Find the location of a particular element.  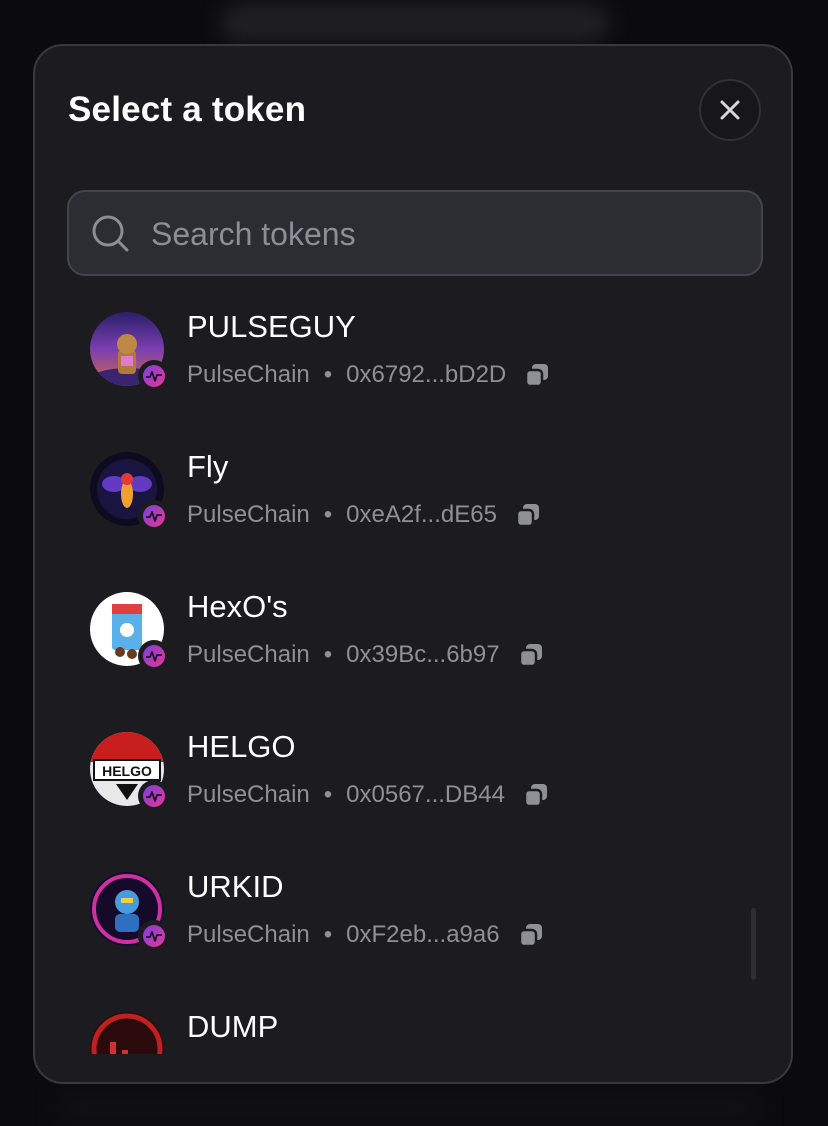

token-address: 0xF2eb...a9a6 is located at coordinates (423, 934).